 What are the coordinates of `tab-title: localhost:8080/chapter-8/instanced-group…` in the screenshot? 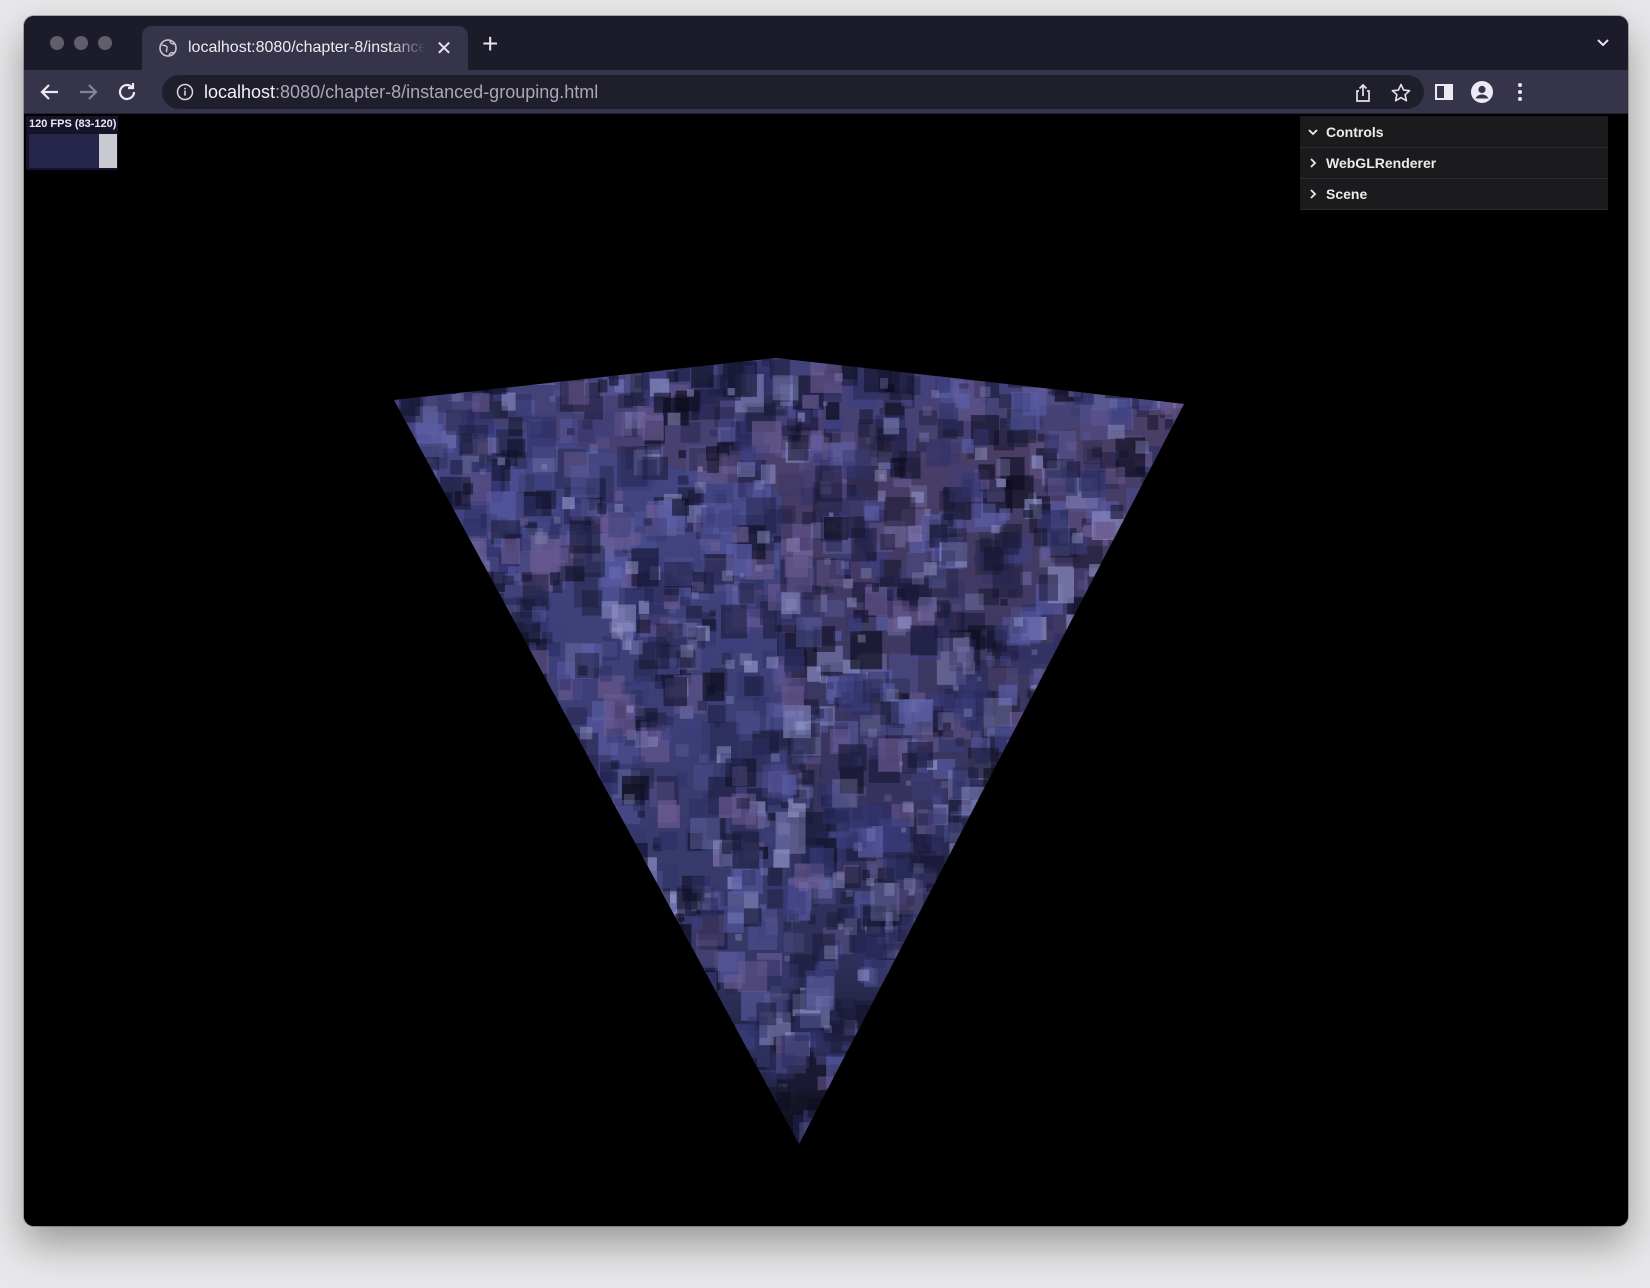 It's located at (307, 47).